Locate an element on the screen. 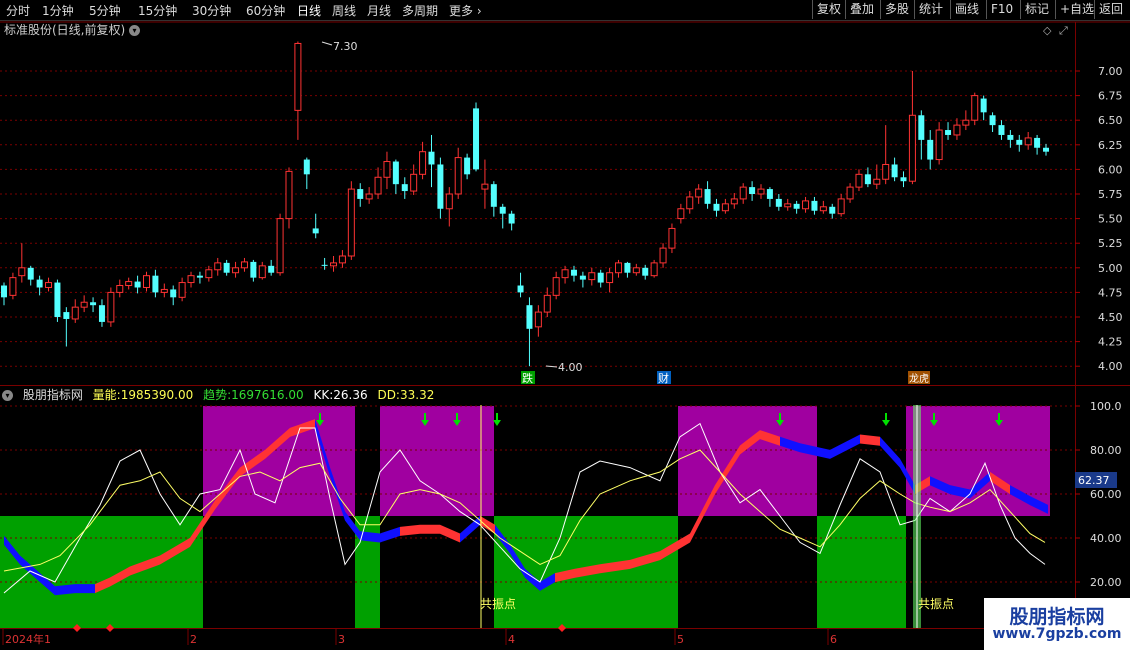 The width and height of the screenshot is (1130, 650). x-tick-label: 4 is located at coordinates (511, 639).